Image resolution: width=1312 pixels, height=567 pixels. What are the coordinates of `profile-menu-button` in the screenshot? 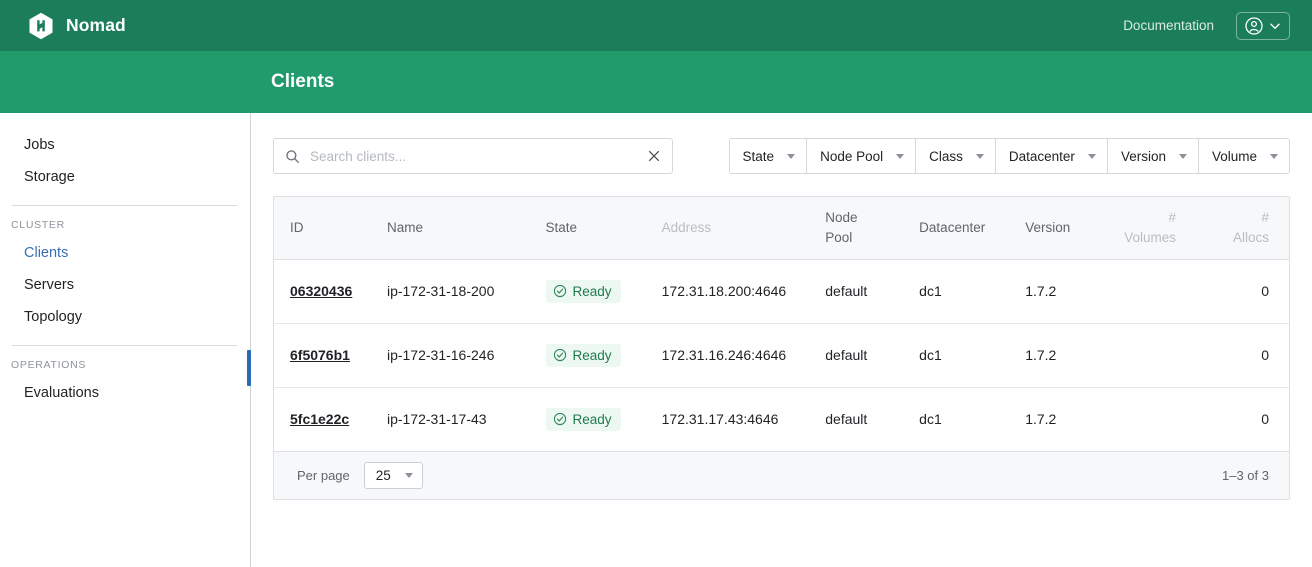 It's located at (1263, 25).